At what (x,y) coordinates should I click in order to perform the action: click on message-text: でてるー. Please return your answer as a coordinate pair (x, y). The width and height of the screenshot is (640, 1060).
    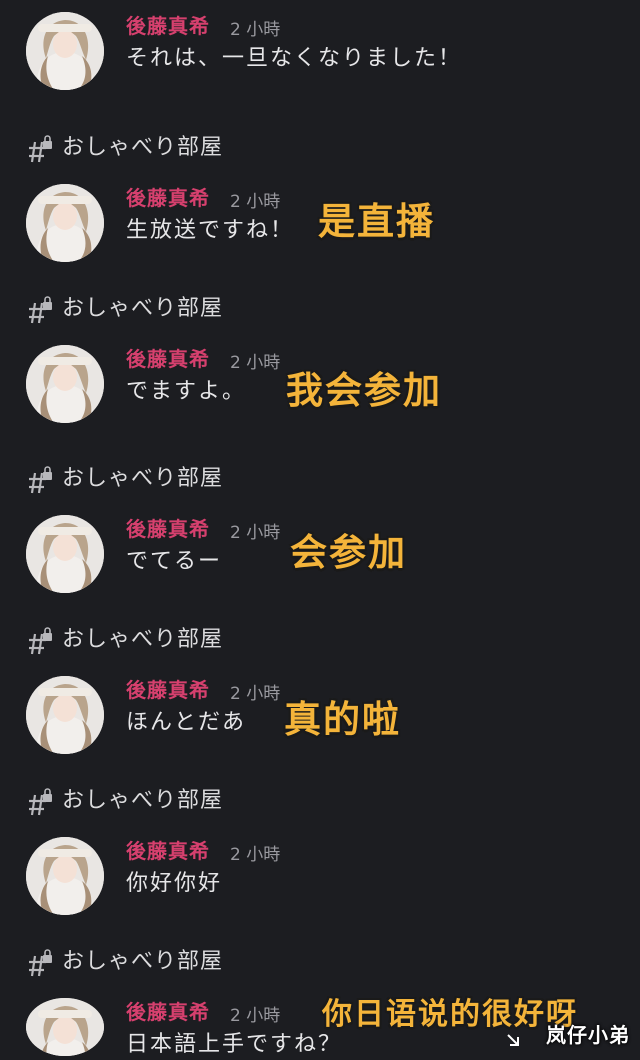
    Looking at the image, I should click on (174, 561).